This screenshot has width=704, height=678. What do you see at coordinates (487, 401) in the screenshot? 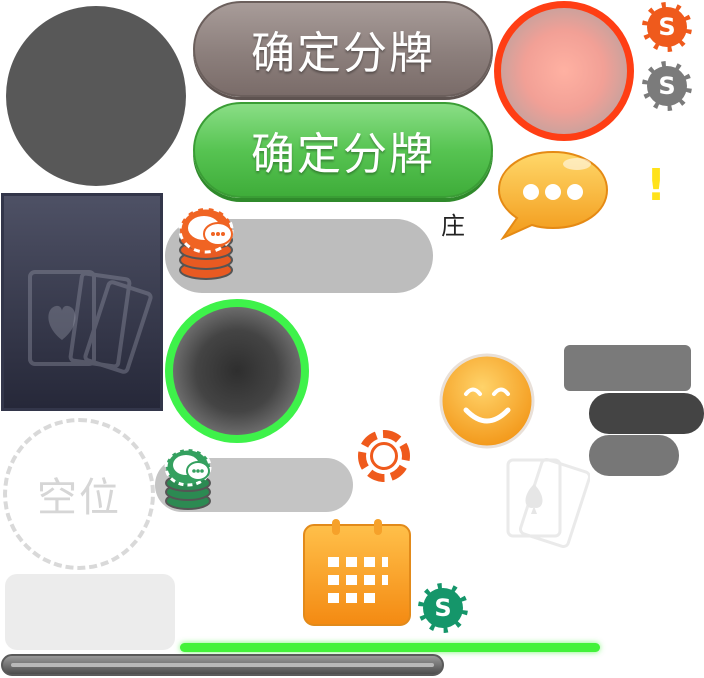
I see `smiley-icon` at bounding box center [487, 401].